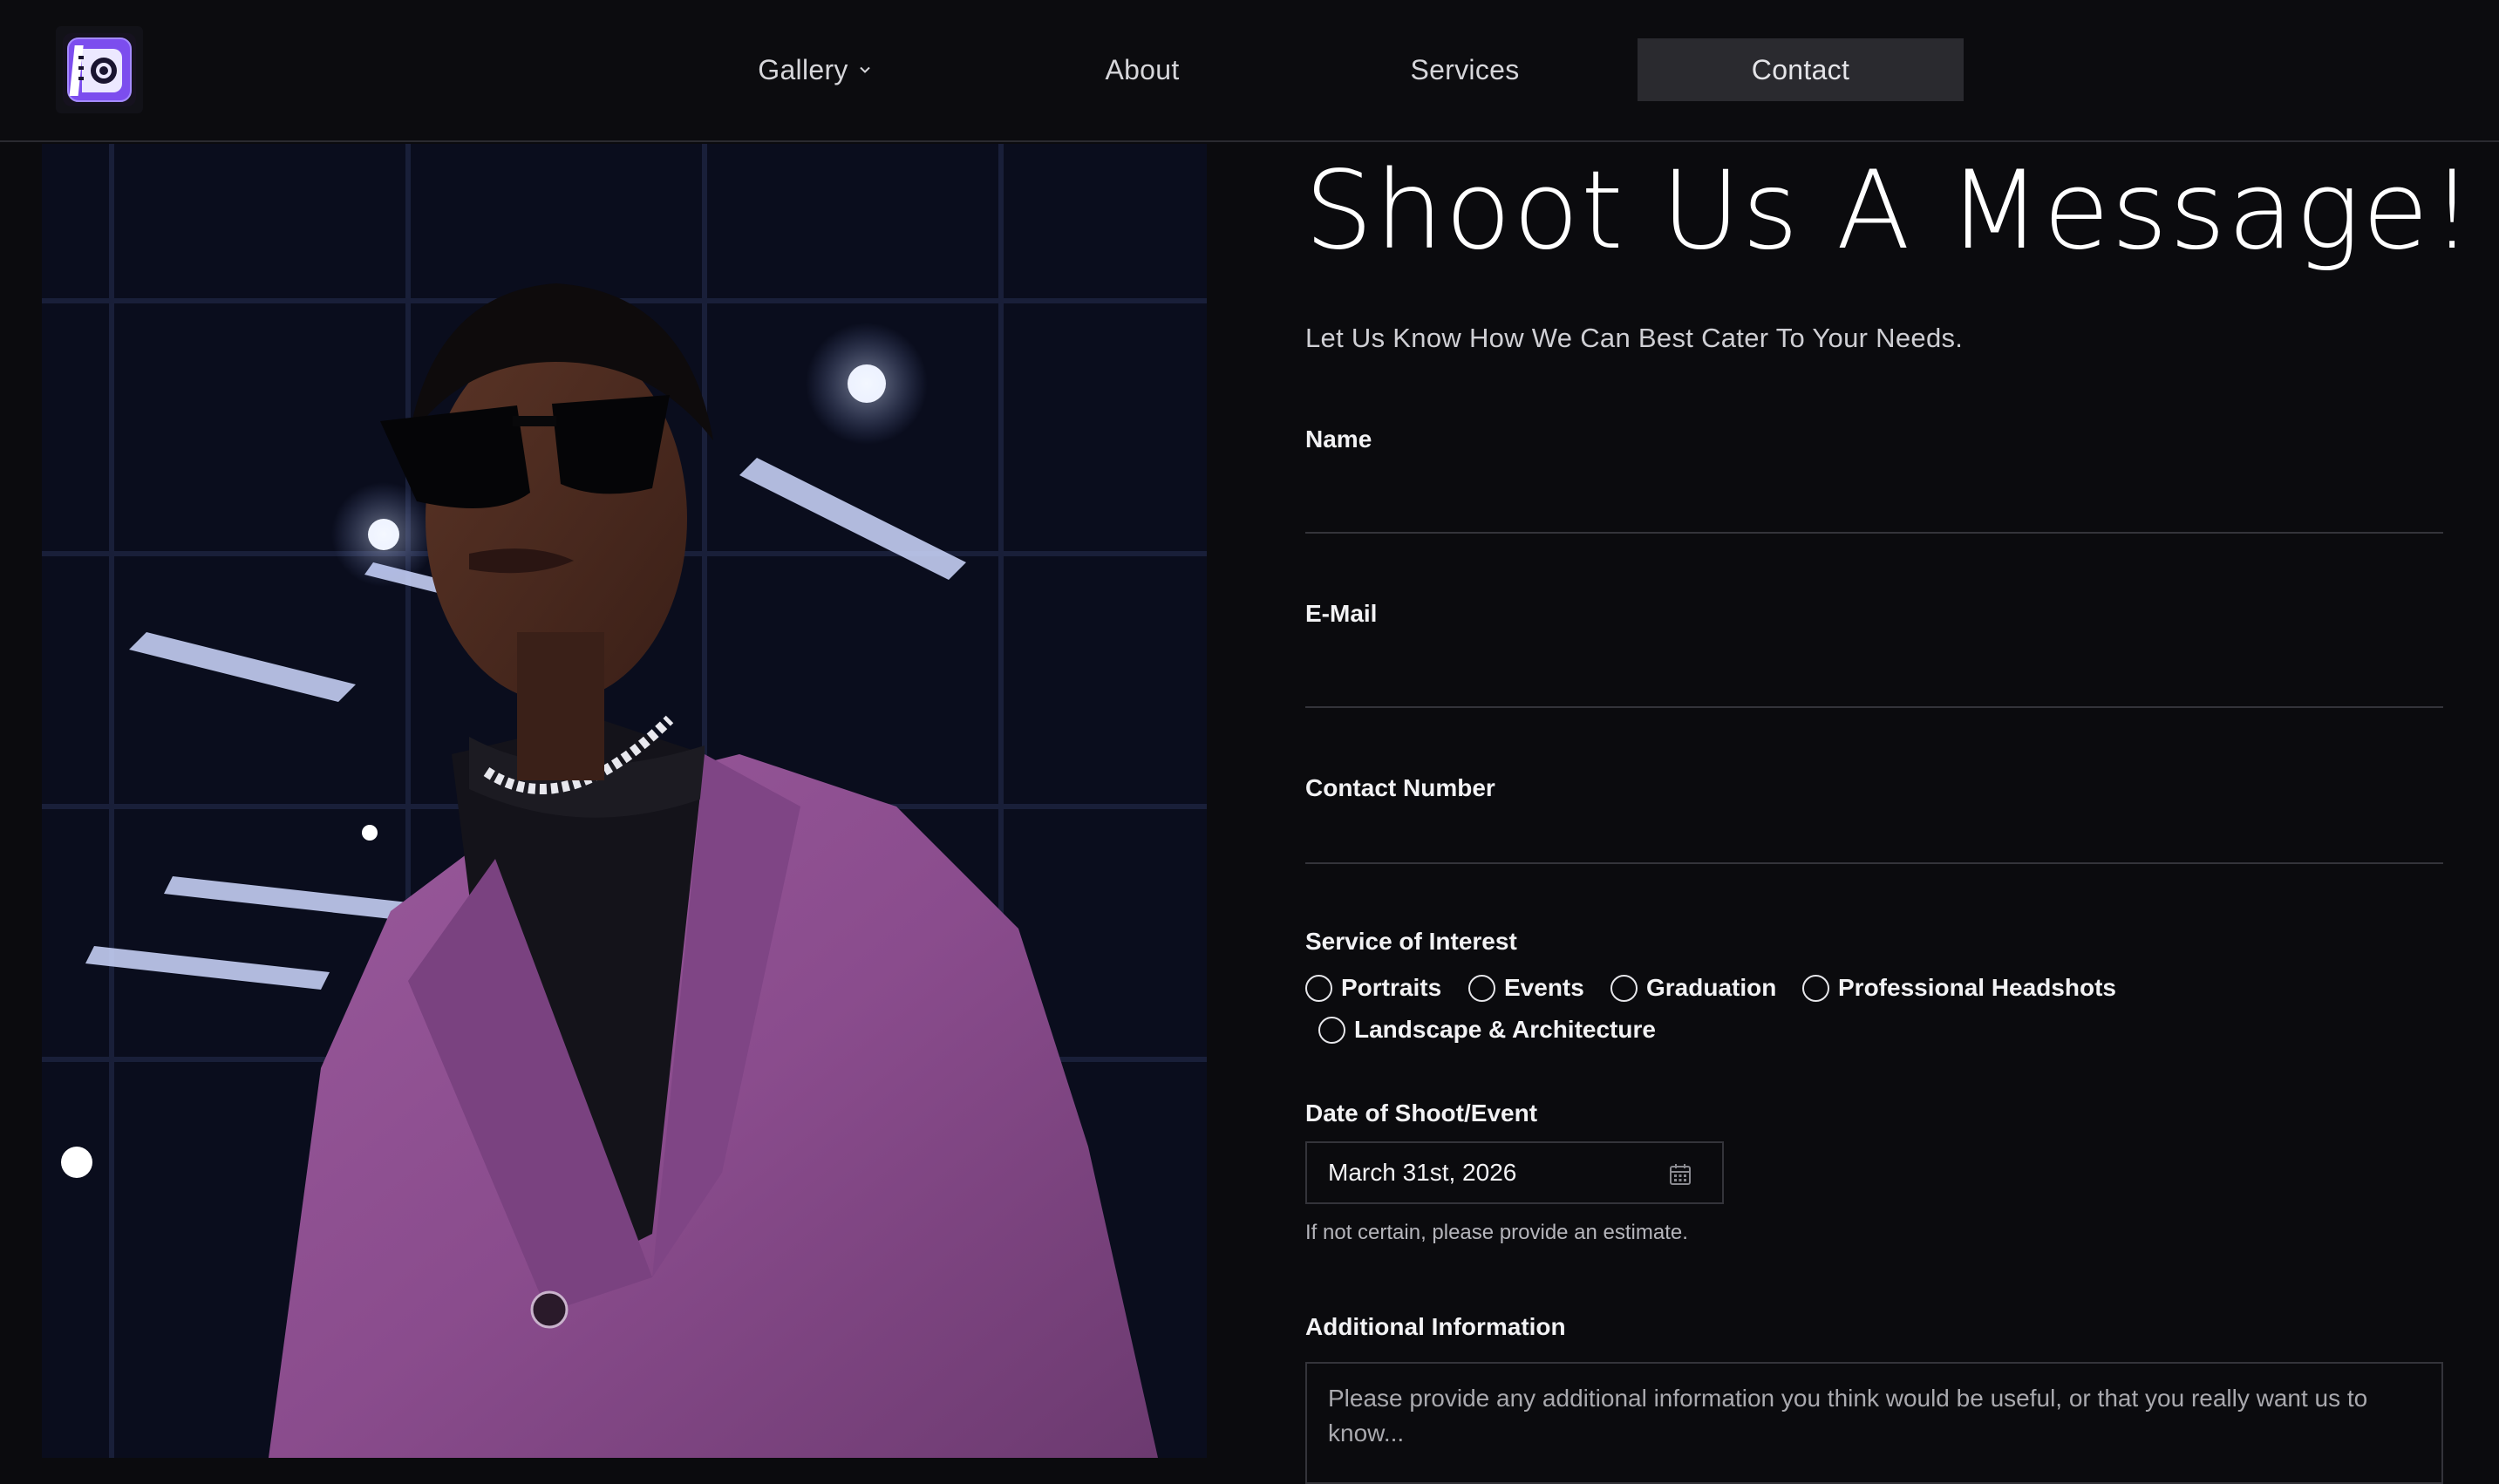  What do you see at coordinates (1422, 1172) in the screenshot?
I see `date-value: March 31st, 2026` at bounding box center [1422, 1172].